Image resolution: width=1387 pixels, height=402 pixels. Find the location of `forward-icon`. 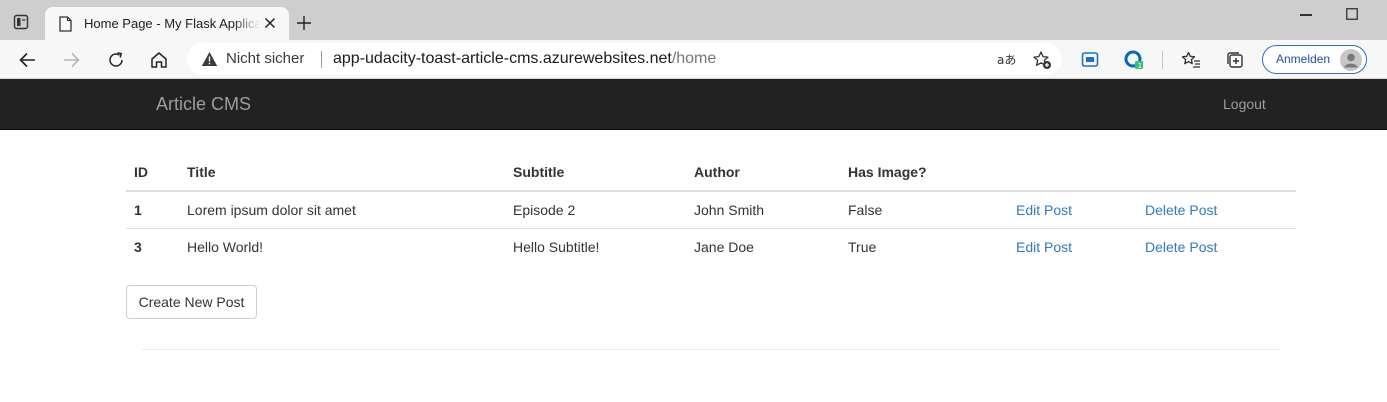

forward-icon is located at coordinates (72, 60).